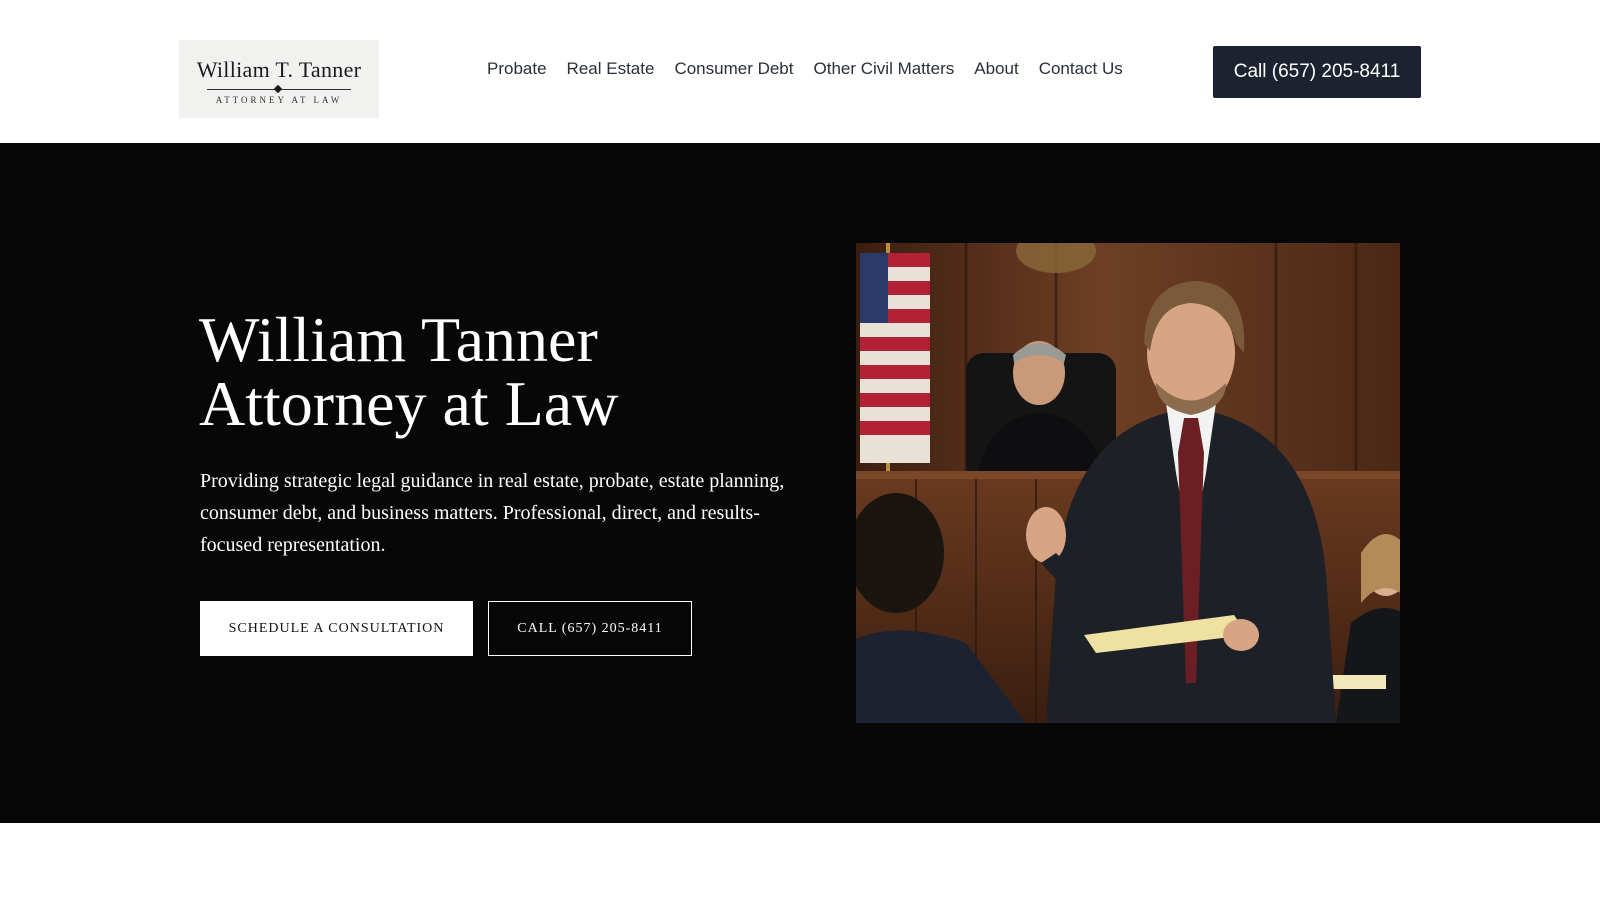  I want to click on nav-item-about: About, so click(996, 69).